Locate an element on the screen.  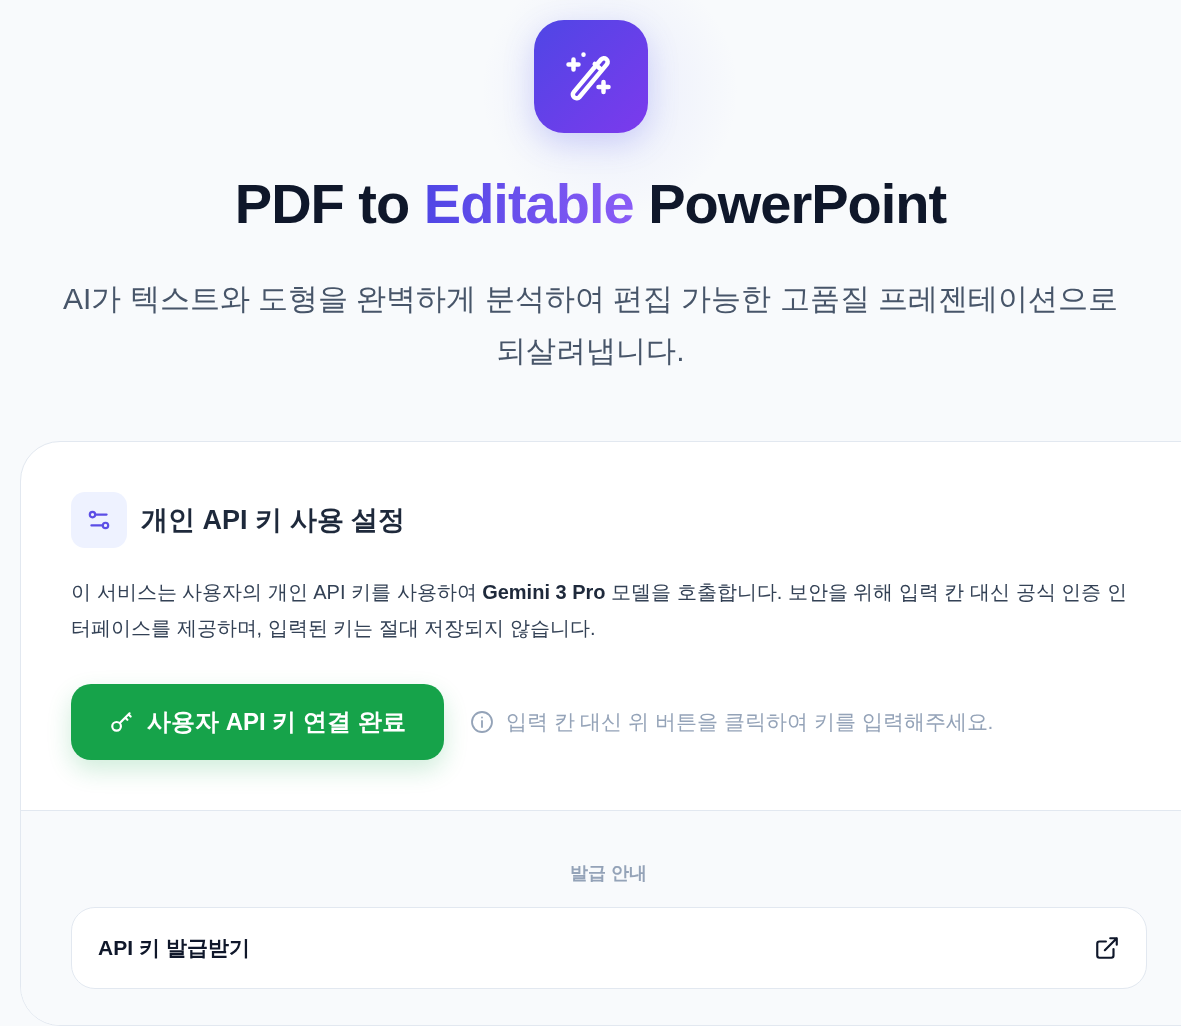
info-icon is located at coordinates (481, 721).